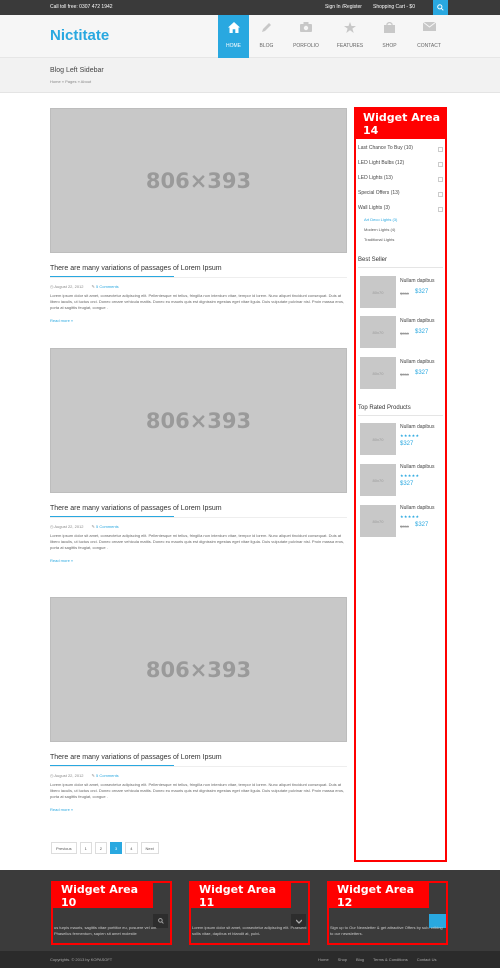 This screenshot has height=968, width=500. Describe the element at coordinates (306, 46) in the screenshot. I see `nav-label: PORFOLIO` at that location.